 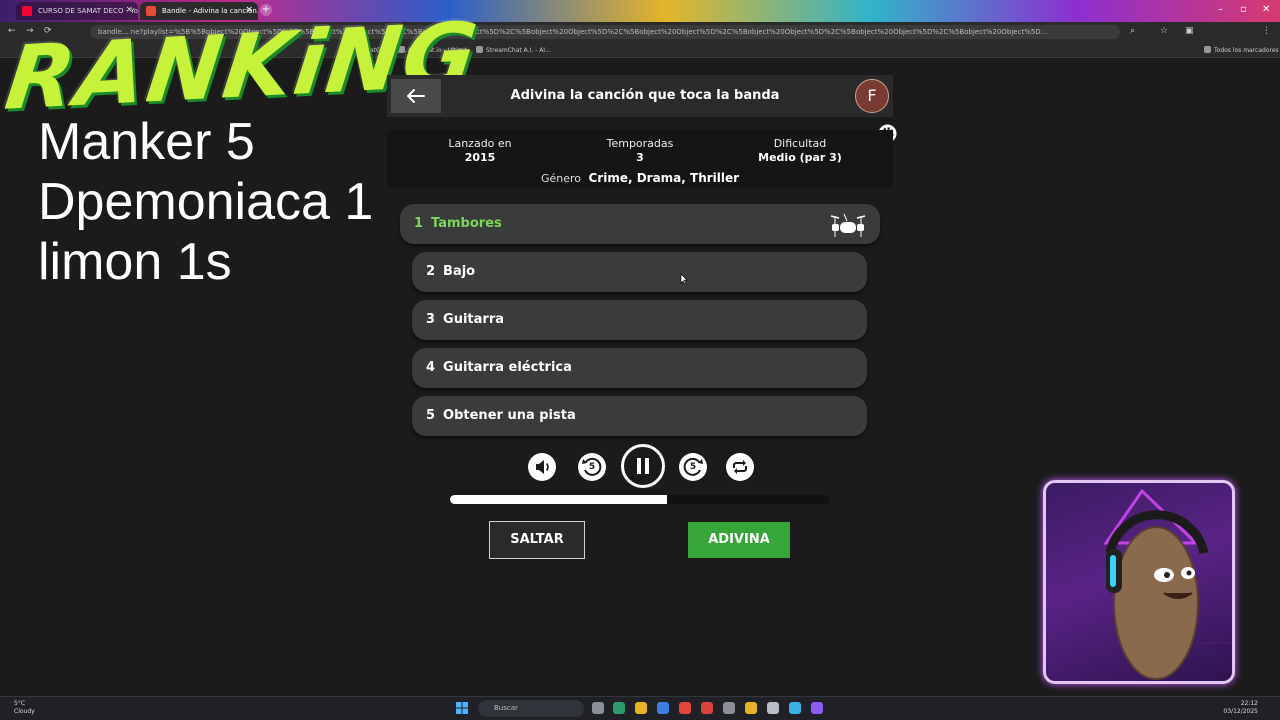 What do you see at coordinates (598, 708) in the screenshot?
I see `task-view-icon` at bounding box center [598, 708].